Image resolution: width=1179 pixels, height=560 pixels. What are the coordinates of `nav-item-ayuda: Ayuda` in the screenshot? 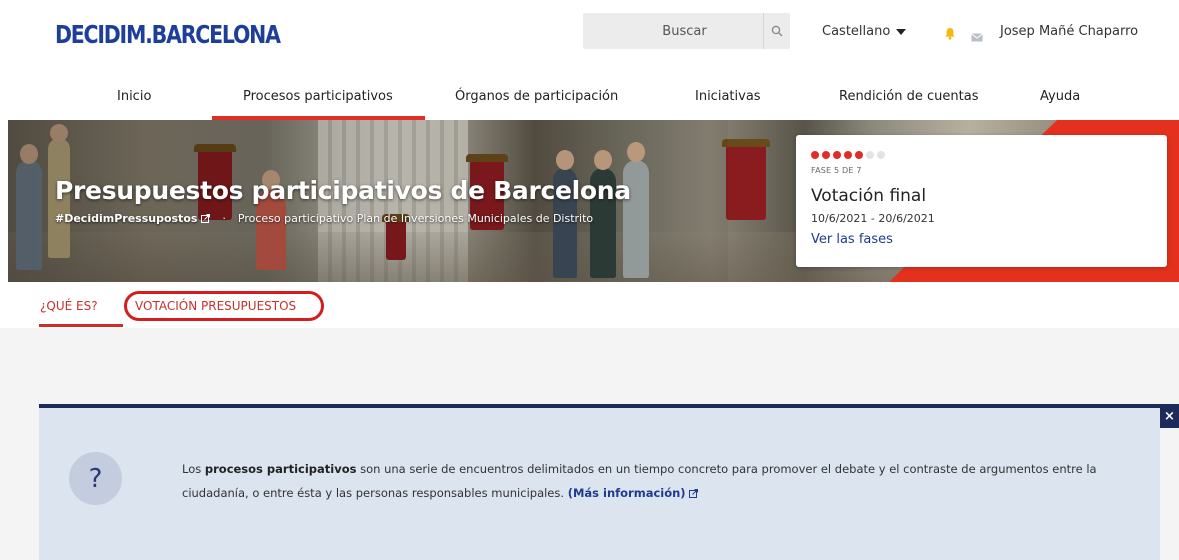 It's located at (1060, 96).